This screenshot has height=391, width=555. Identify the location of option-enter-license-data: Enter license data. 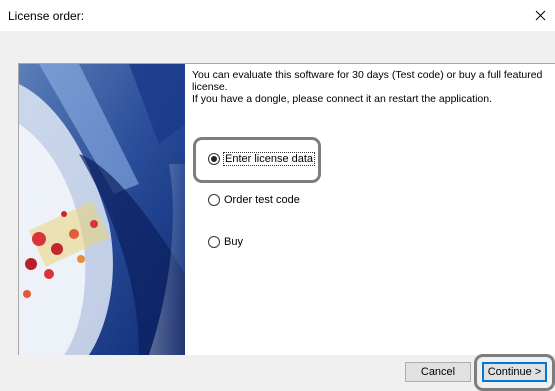
(262, 159).